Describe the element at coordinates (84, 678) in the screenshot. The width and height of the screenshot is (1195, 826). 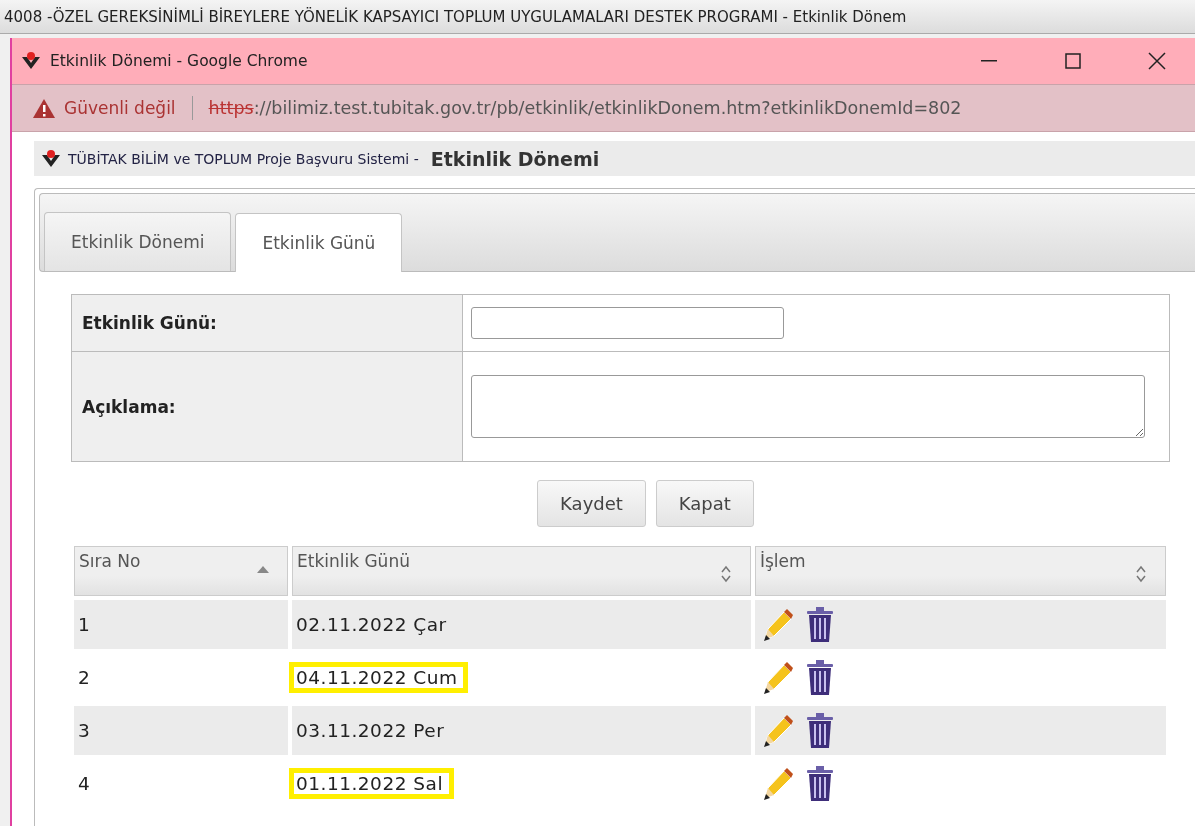
I see `row-number: 2` at that location.